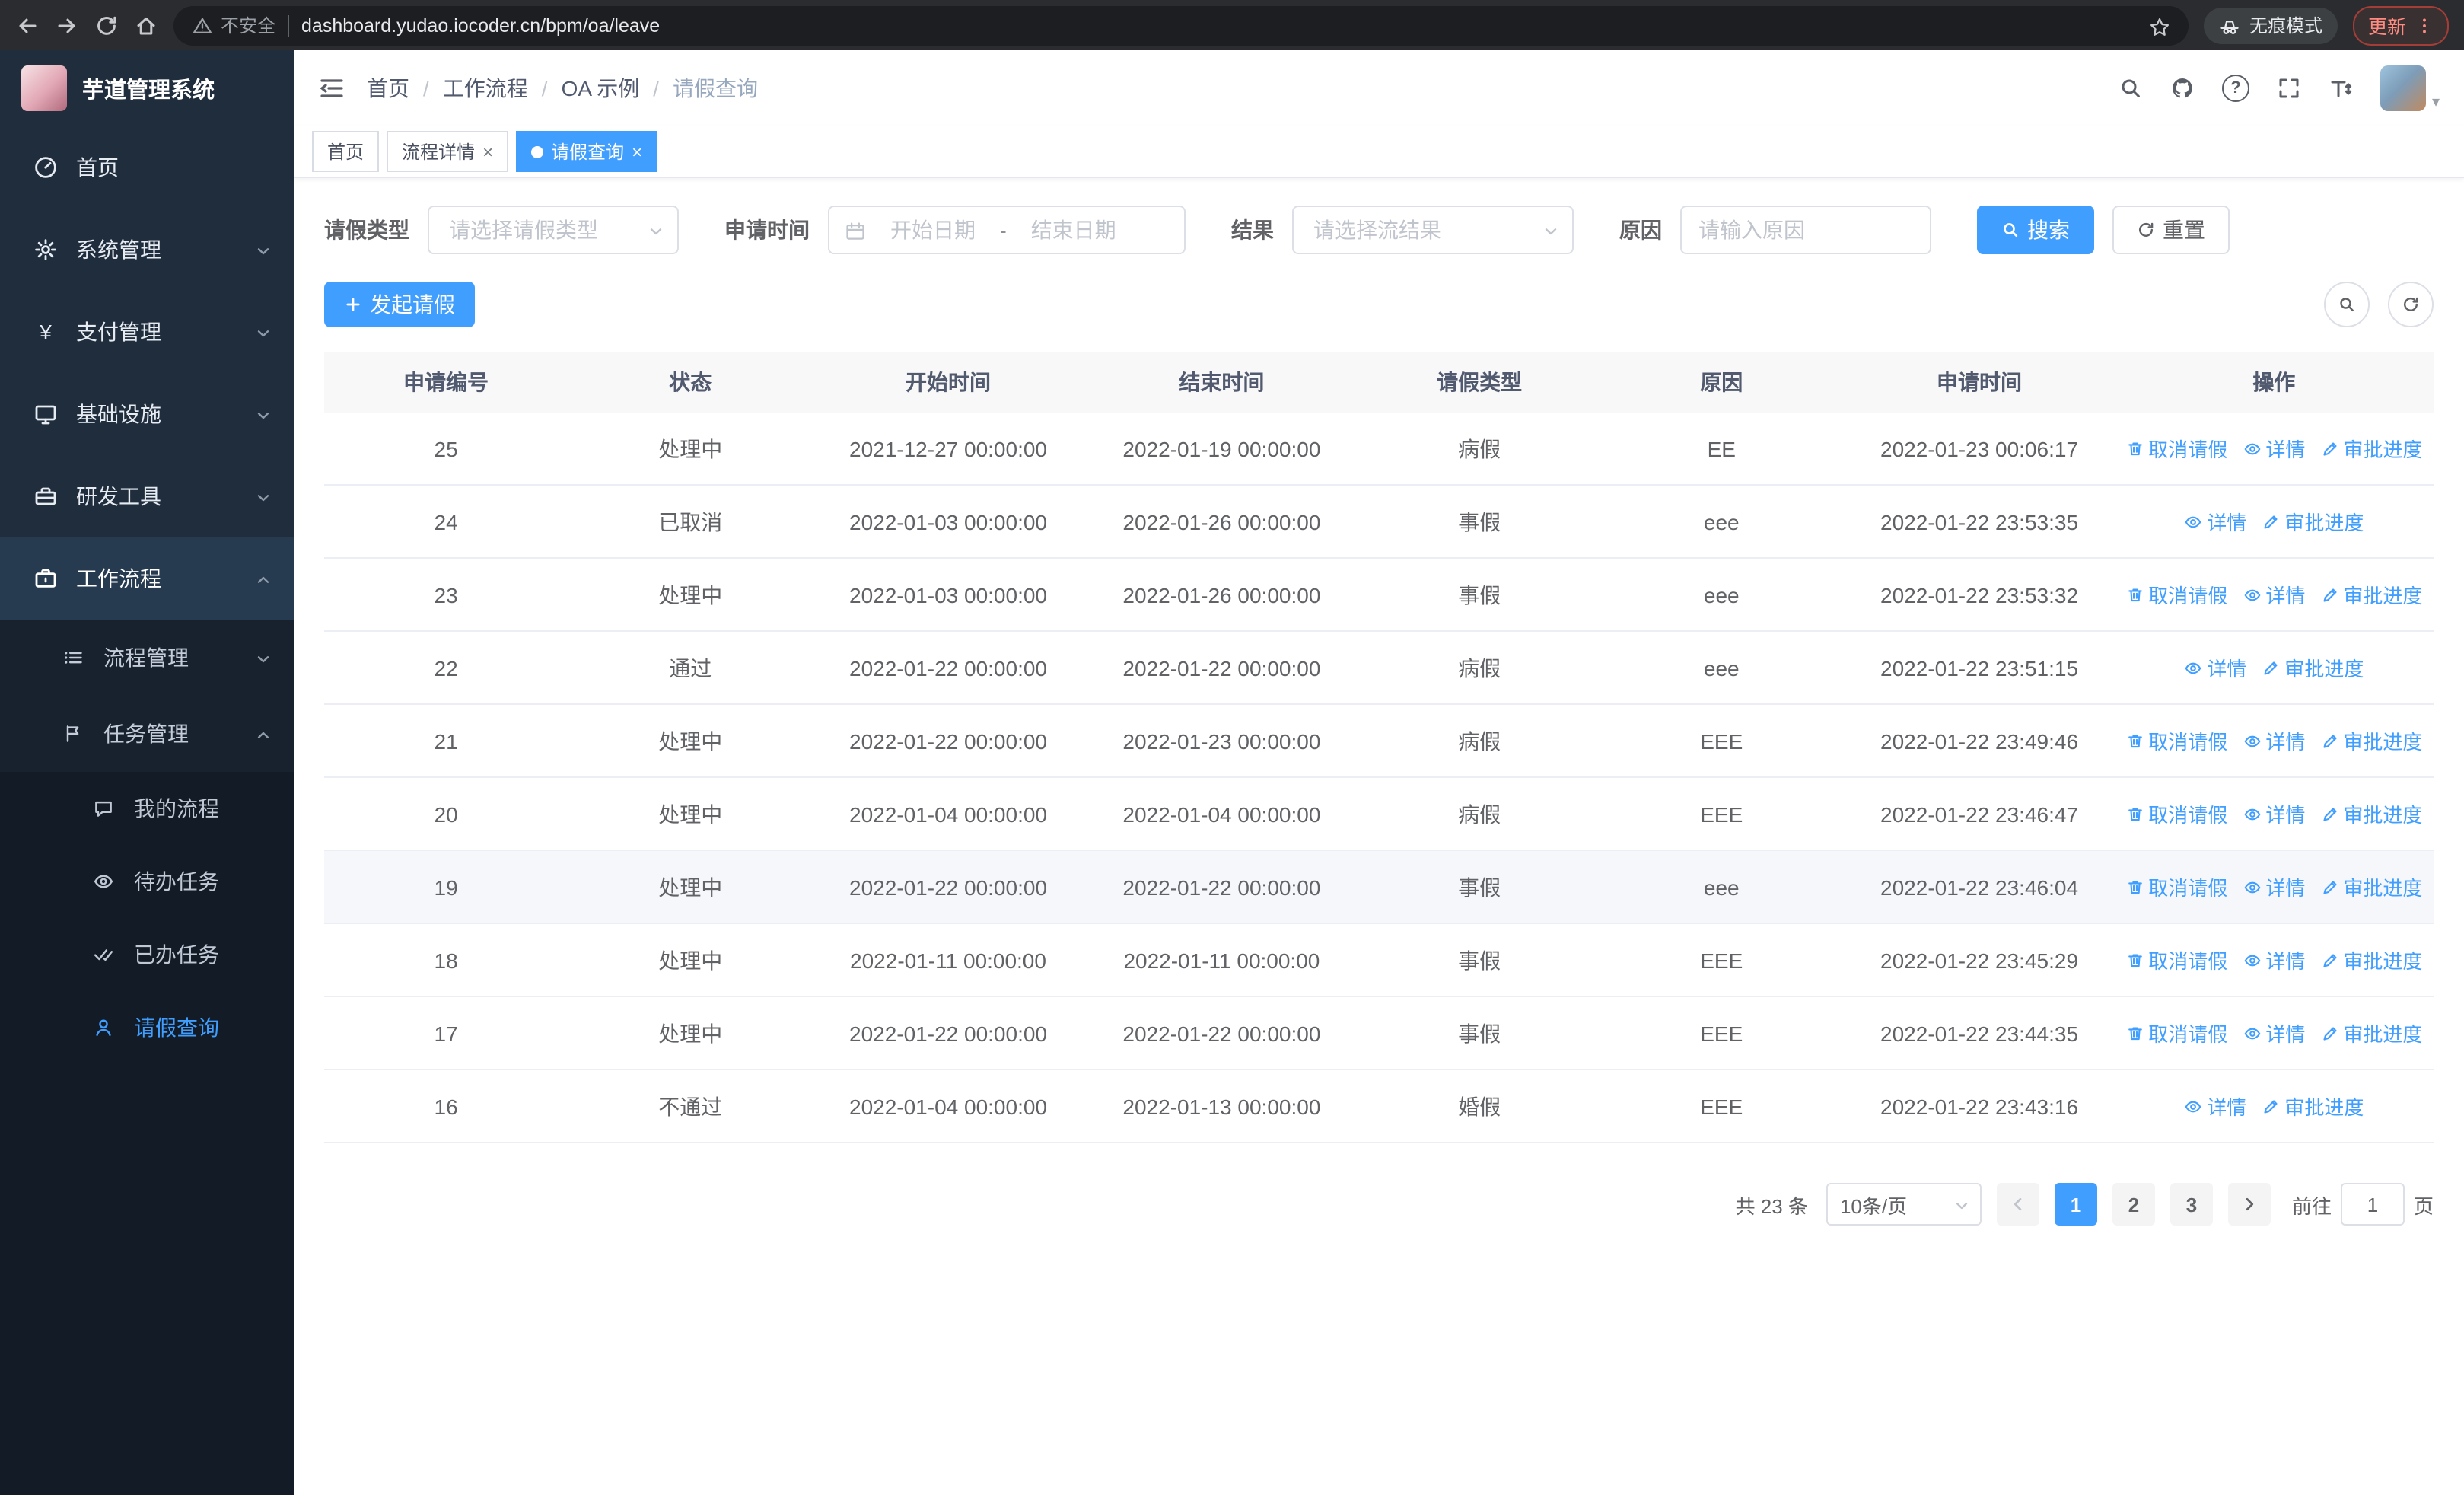  I want to click on search-icon, so click(2131, 88).